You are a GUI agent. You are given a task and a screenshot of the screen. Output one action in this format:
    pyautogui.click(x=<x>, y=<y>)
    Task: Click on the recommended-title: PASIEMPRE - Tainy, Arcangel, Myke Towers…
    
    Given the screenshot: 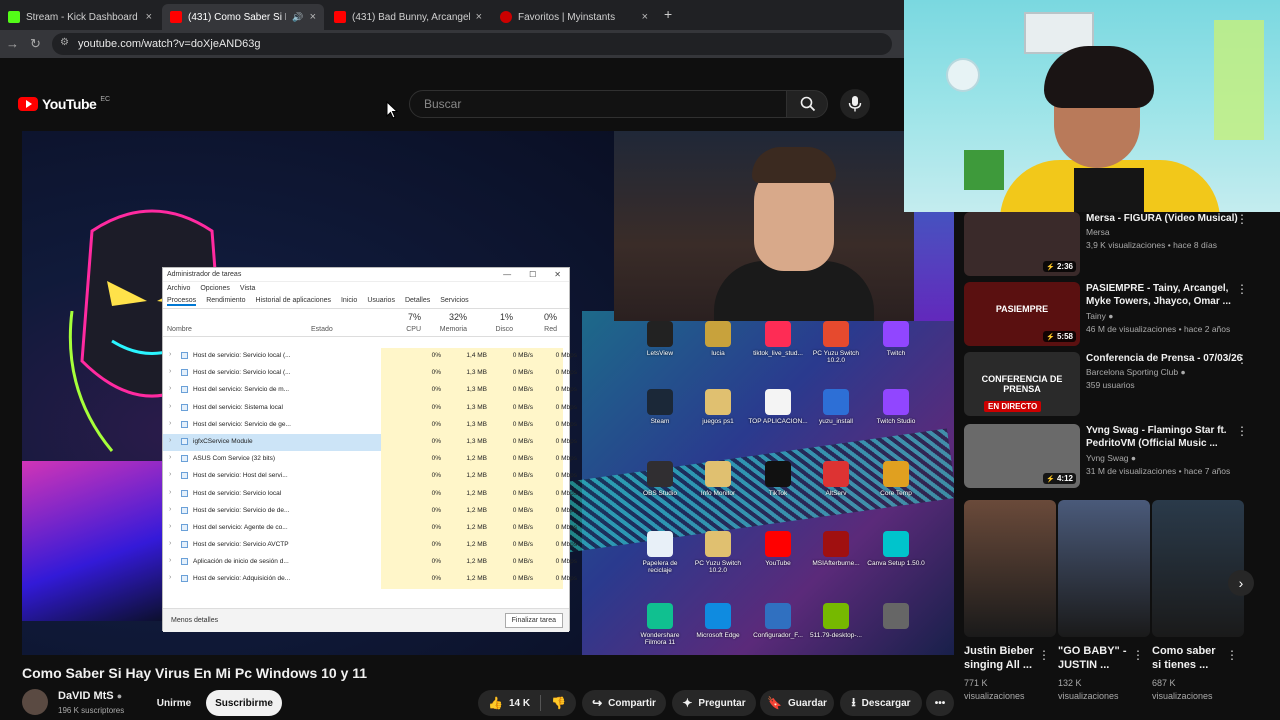 What is the action you would take?
    pyautogui.click(x=1166, y=295)
    